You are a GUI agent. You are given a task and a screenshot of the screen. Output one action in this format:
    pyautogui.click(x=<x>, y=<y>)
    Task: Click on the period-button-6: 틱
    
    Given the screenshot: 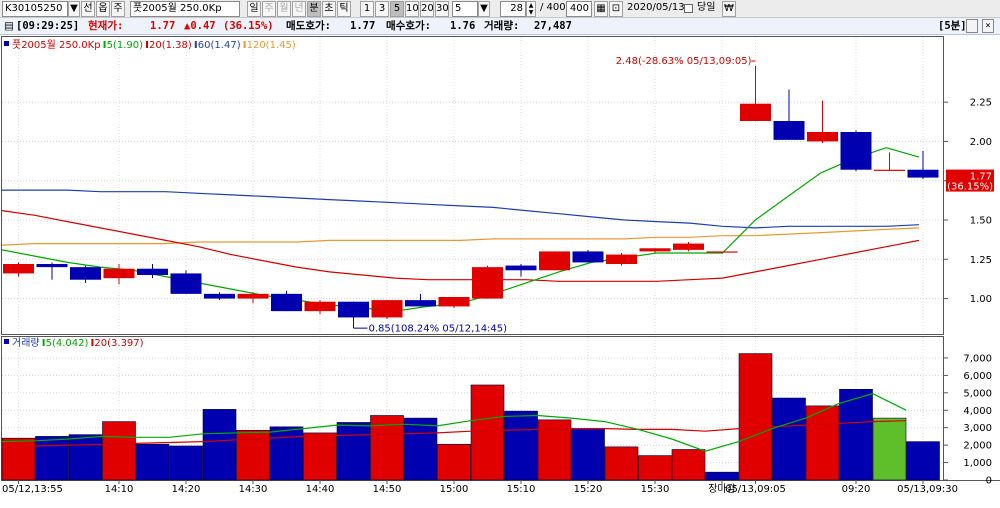 What is the action you would take?
    pyautogui.click(x=344, y=9)
    